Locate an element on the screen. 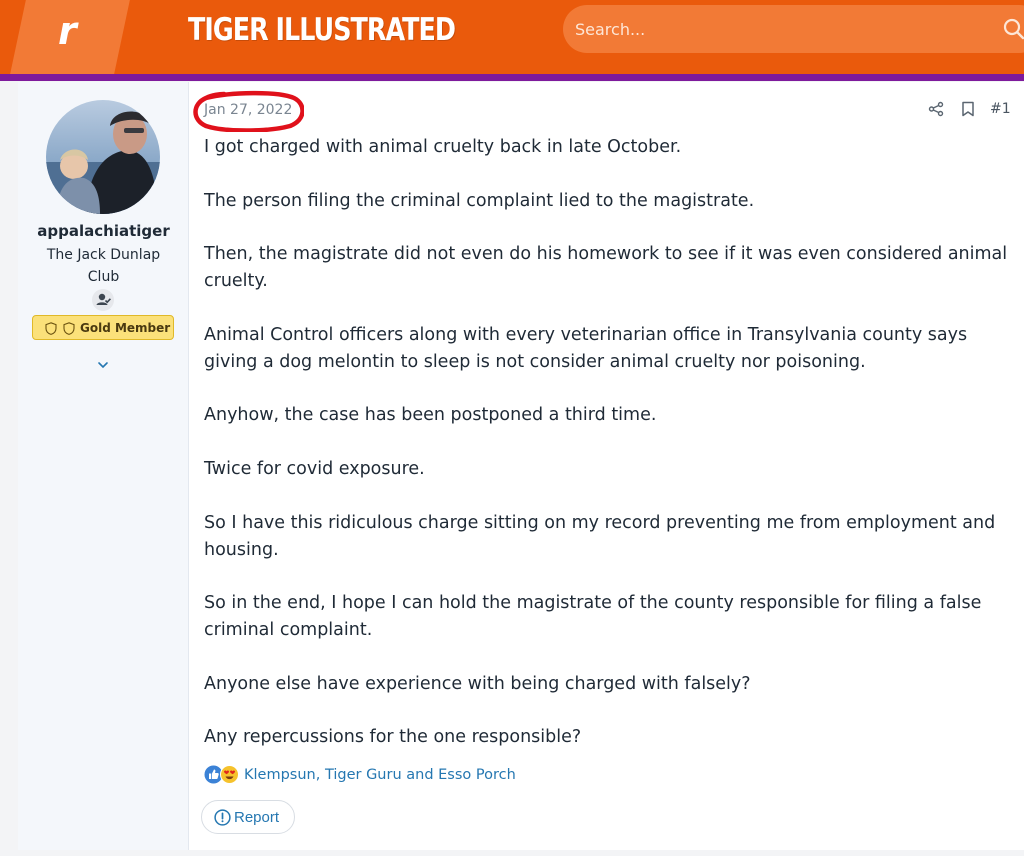 The image size is (1024, 856). header-accent-bar is located at coordinates (512, 77).